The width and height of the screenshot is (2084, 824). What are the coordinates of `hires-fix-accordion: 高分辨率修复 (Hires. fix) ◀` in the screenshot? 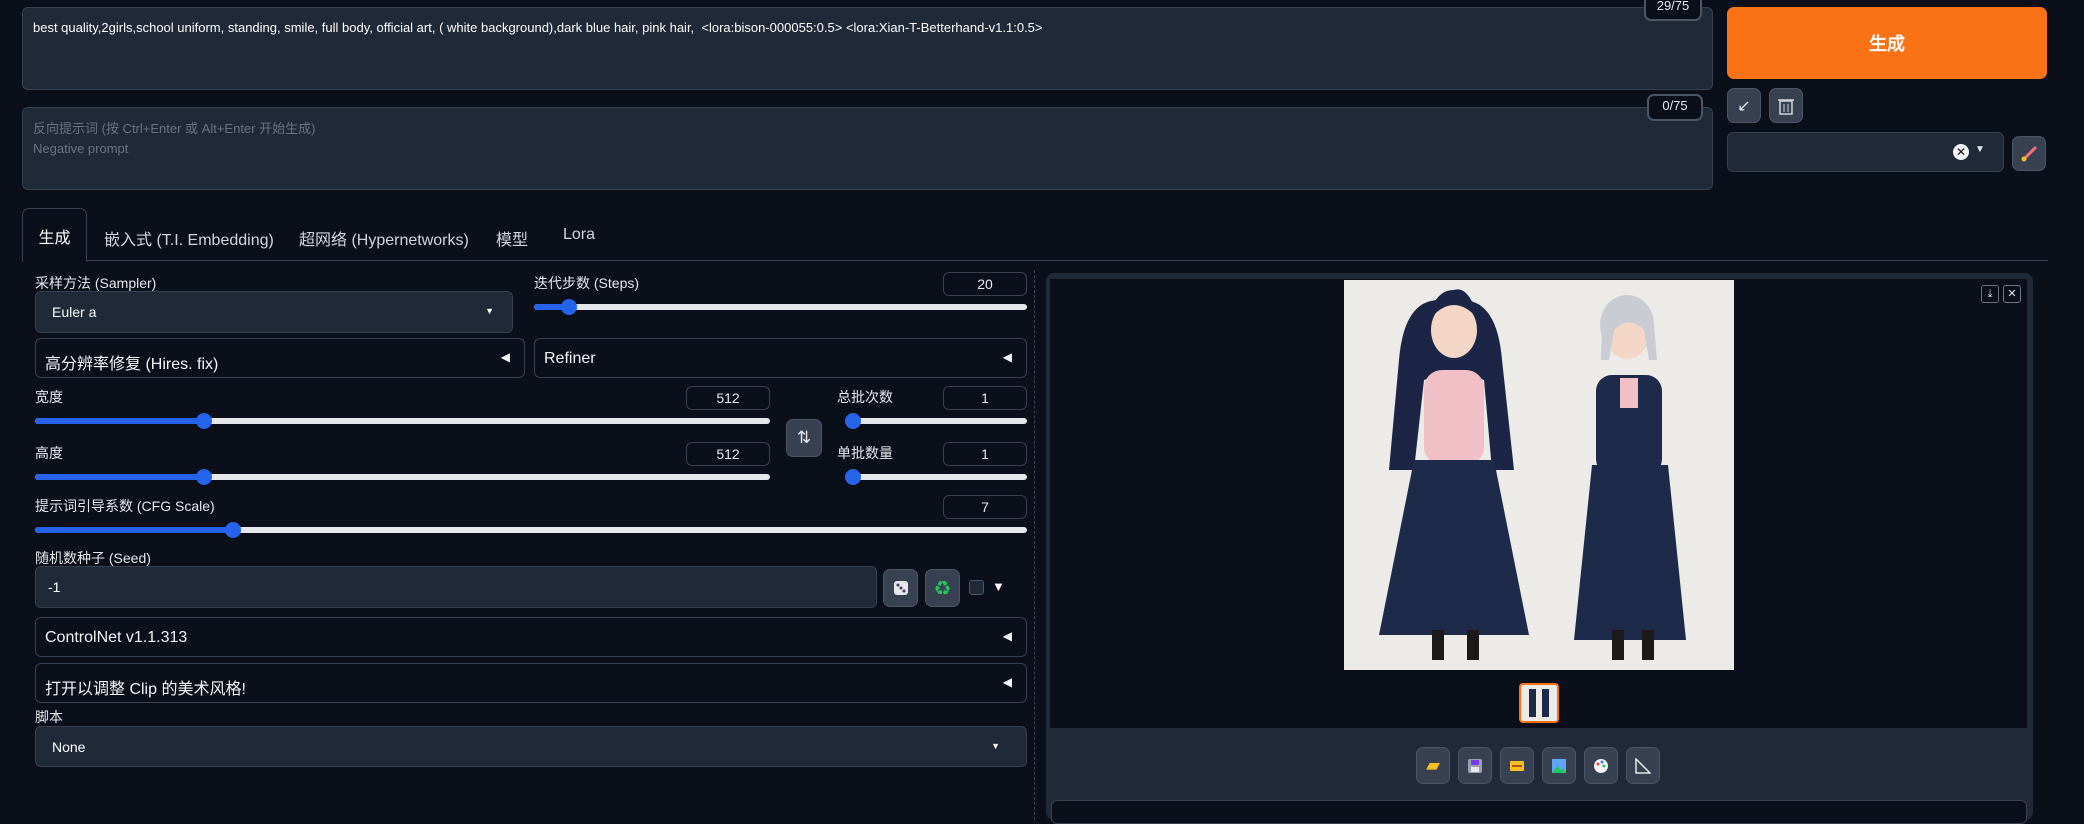 It's located at (280, 358).